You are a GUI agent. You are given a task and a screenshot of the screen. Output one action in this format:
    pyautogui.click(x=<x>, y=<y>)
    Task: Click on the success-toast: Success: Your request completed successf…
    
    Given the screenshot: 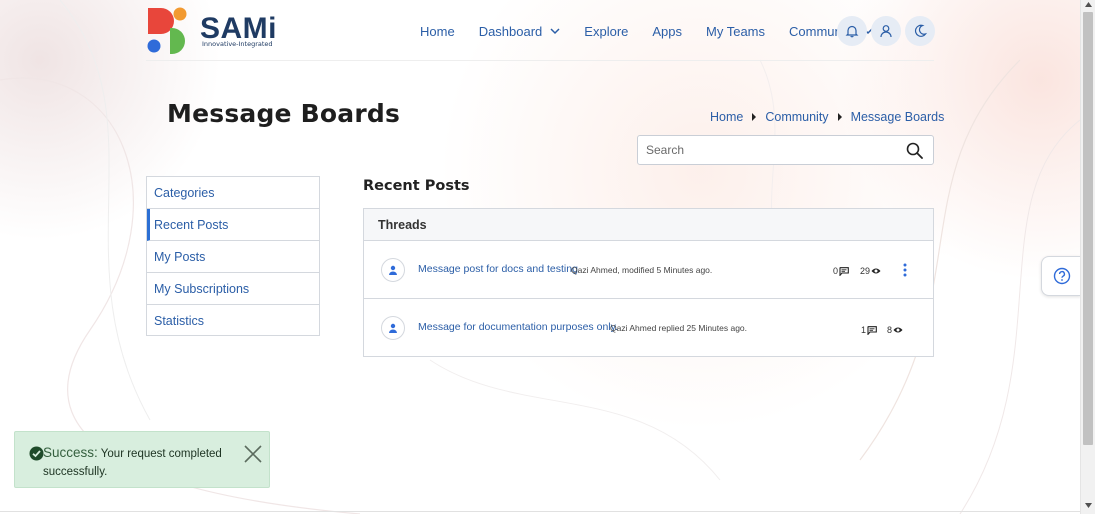 What is the action you would take?
    pyautogui.click(x=142, y=459)
    